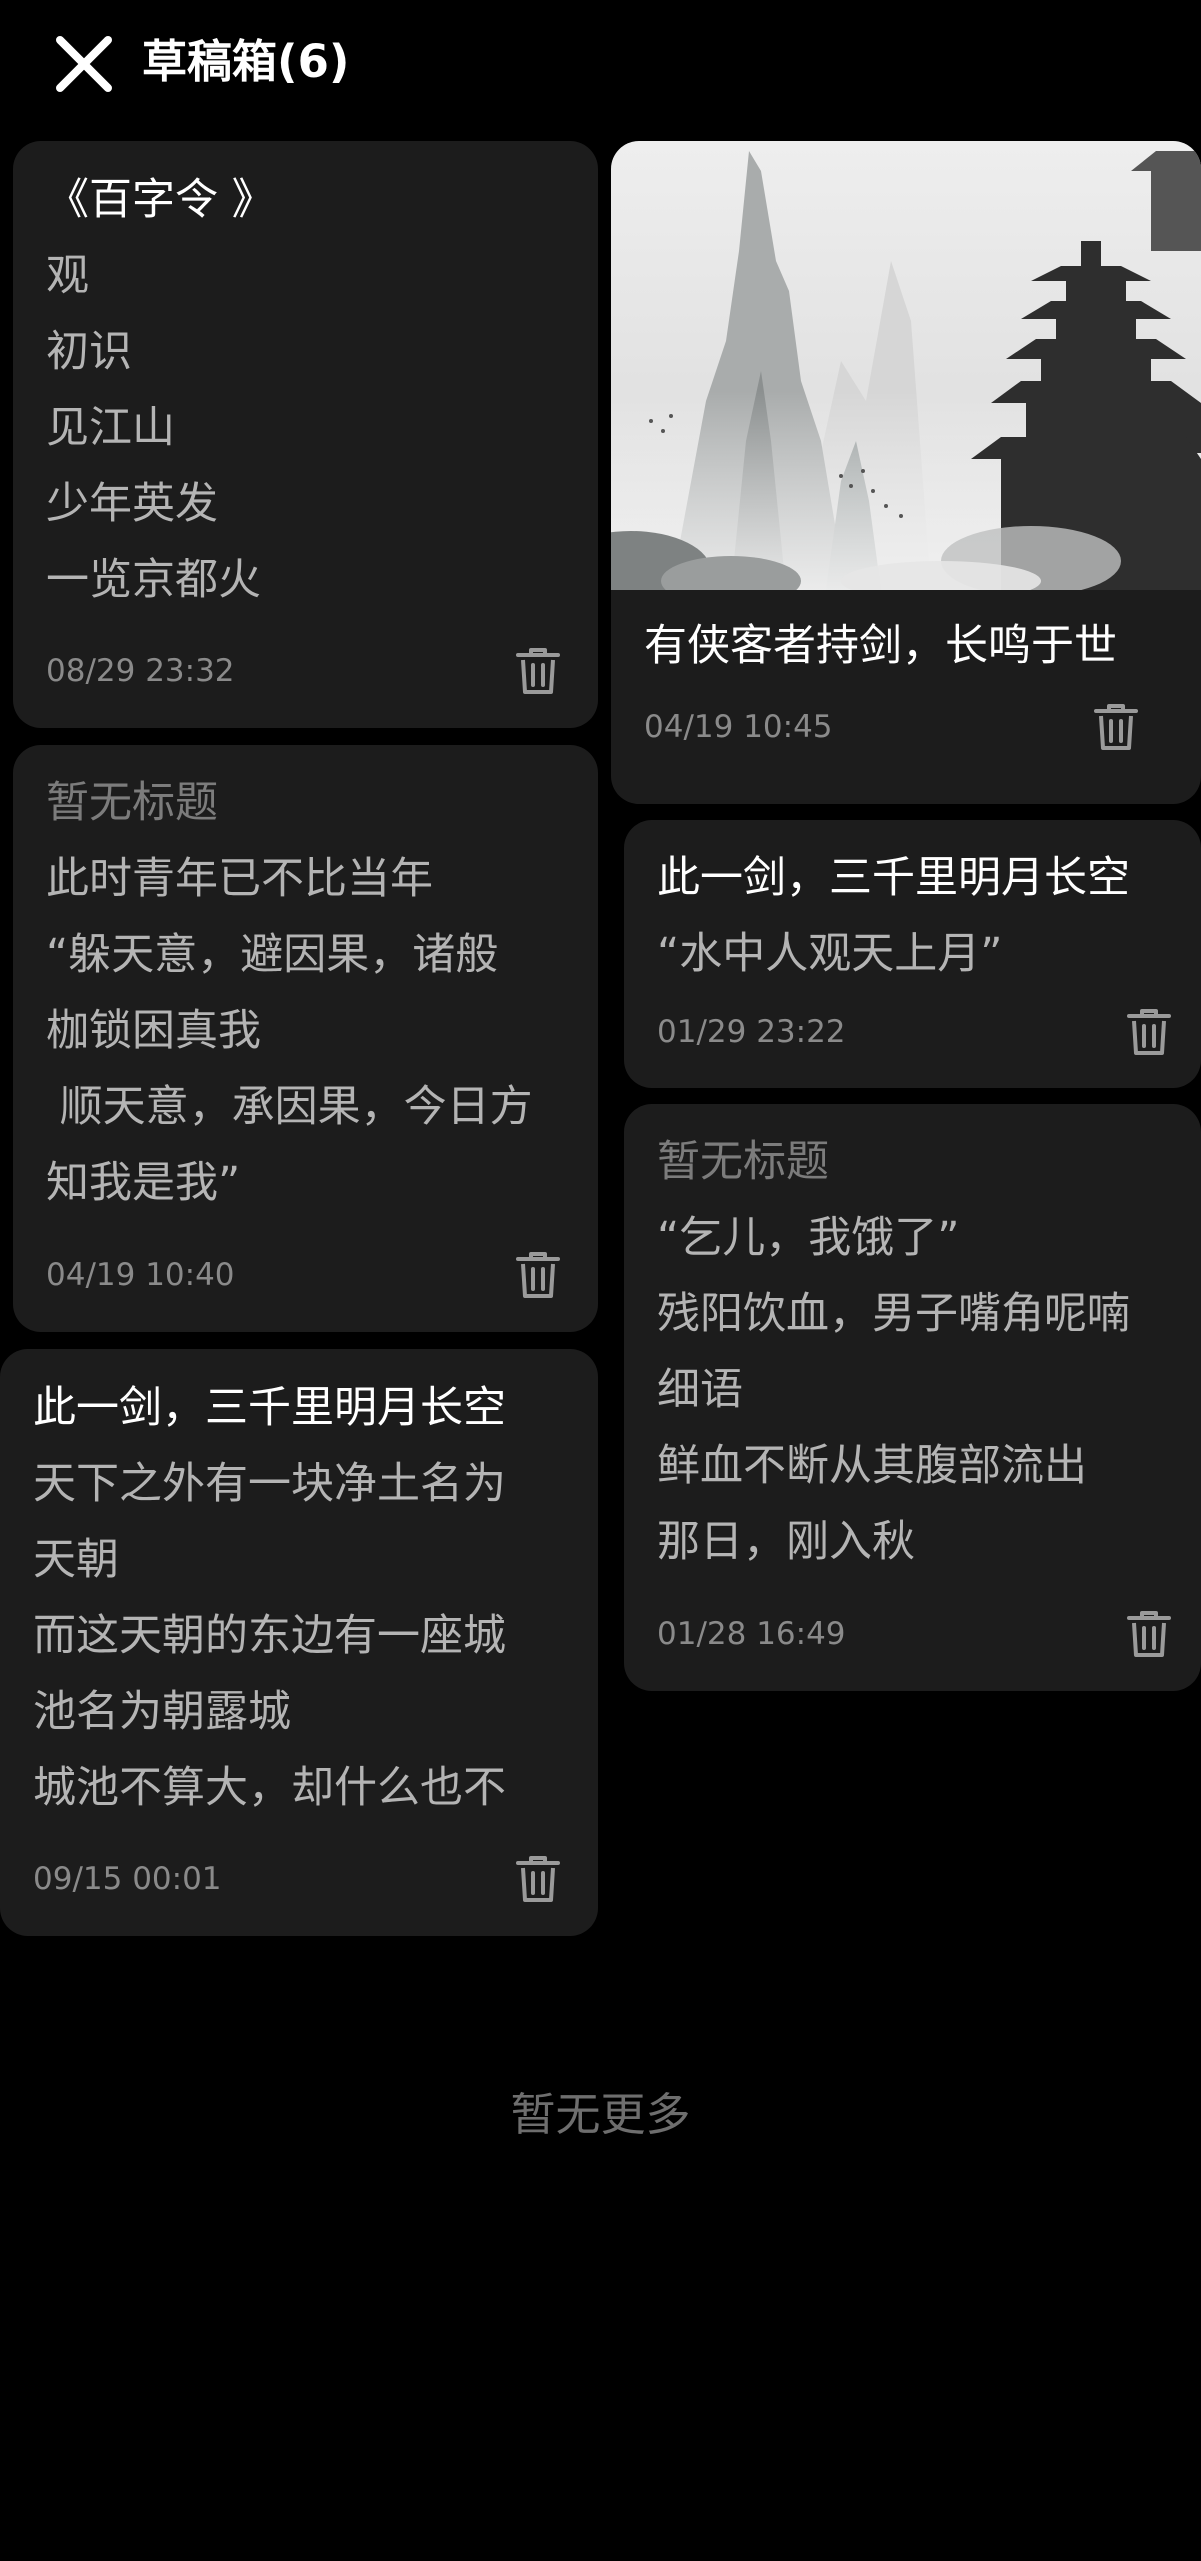  What do you see at coordinates (153, 580) in the screenshot?
I see `draft-body-line: 一览京都火` at bounding box center [153, 580].